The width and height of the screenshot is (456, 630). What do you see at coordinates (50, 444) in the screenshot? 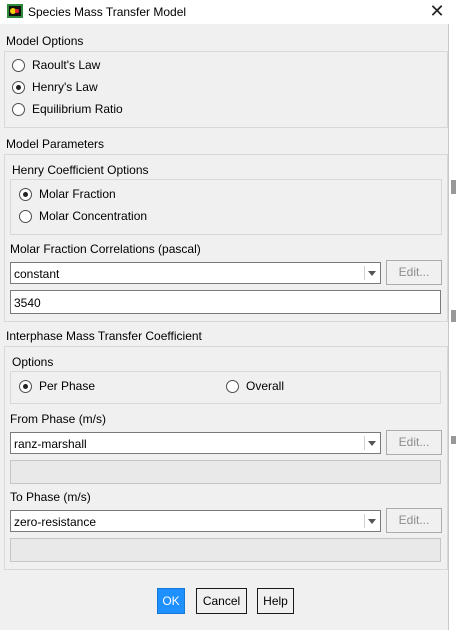
I see `select-value: ranz-marshall` at bounding box center [50, 444].